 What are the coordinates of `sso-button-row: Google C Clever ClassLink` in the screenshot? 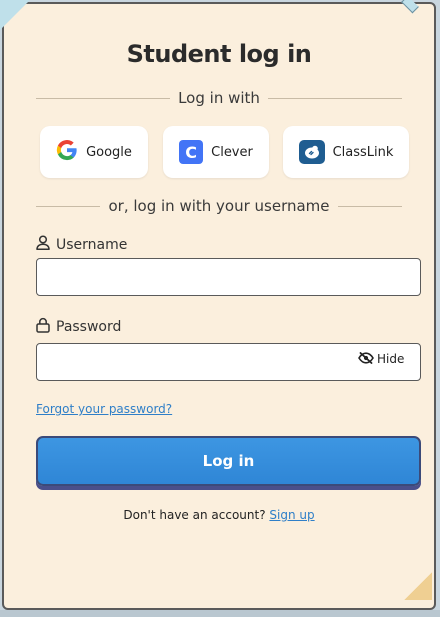 It's located at (224, 153).